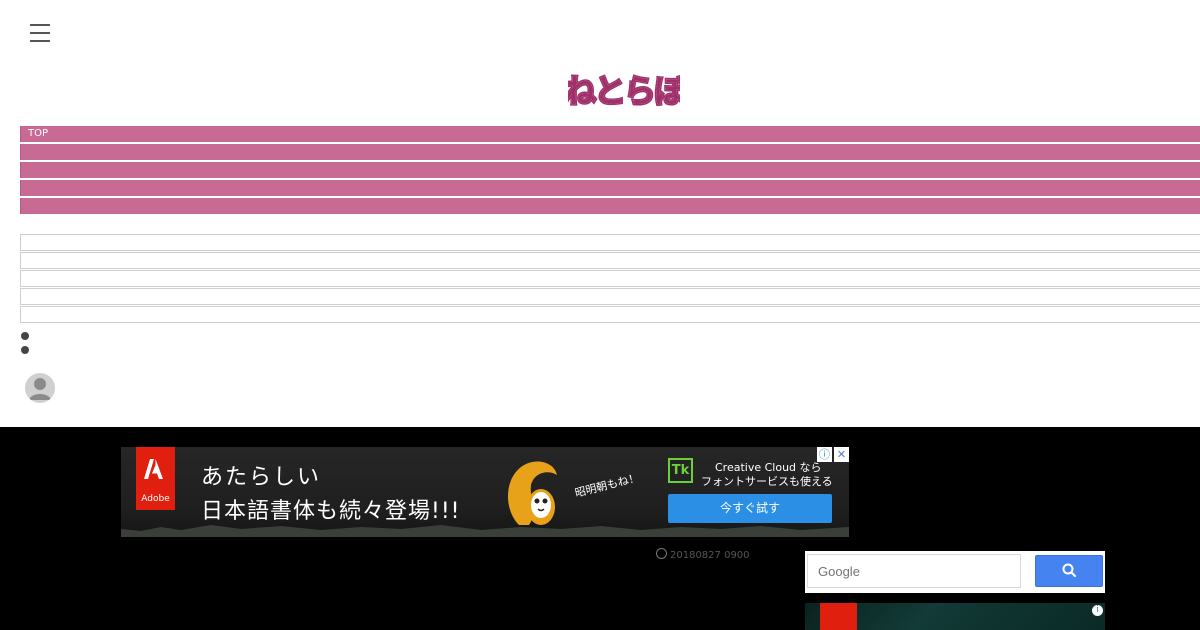 This screenshot has width=1200, height=630. I want to click on sub-nav, so click(610, 279).